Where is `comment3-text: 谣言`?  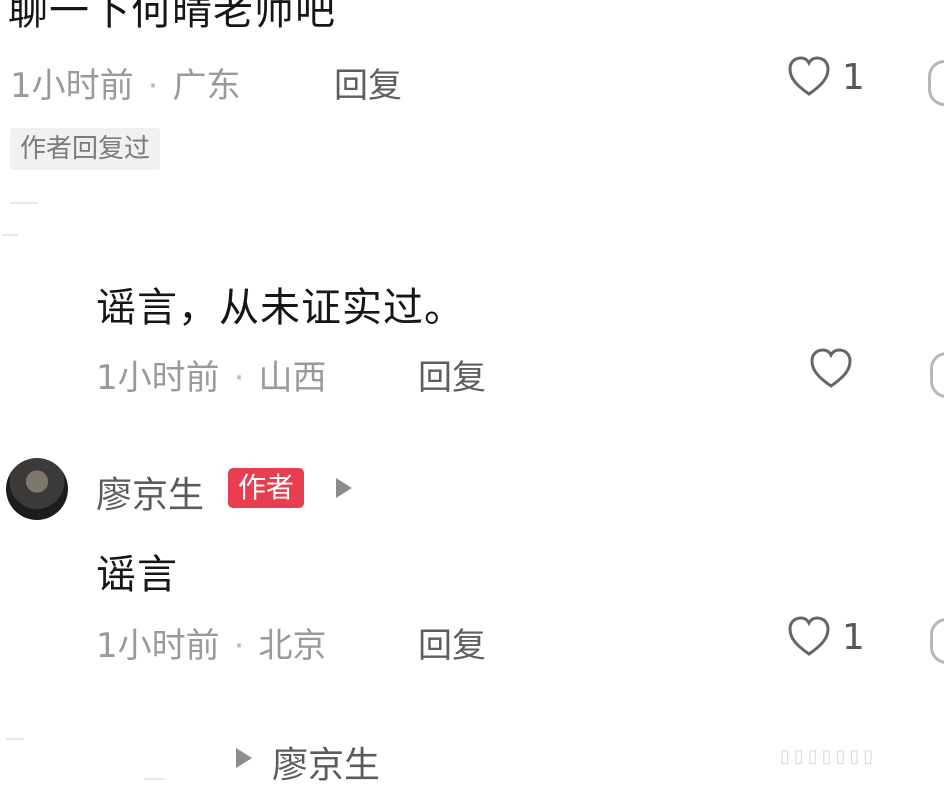
comment3-text: 谣言 is located at coordinates (137, 575).